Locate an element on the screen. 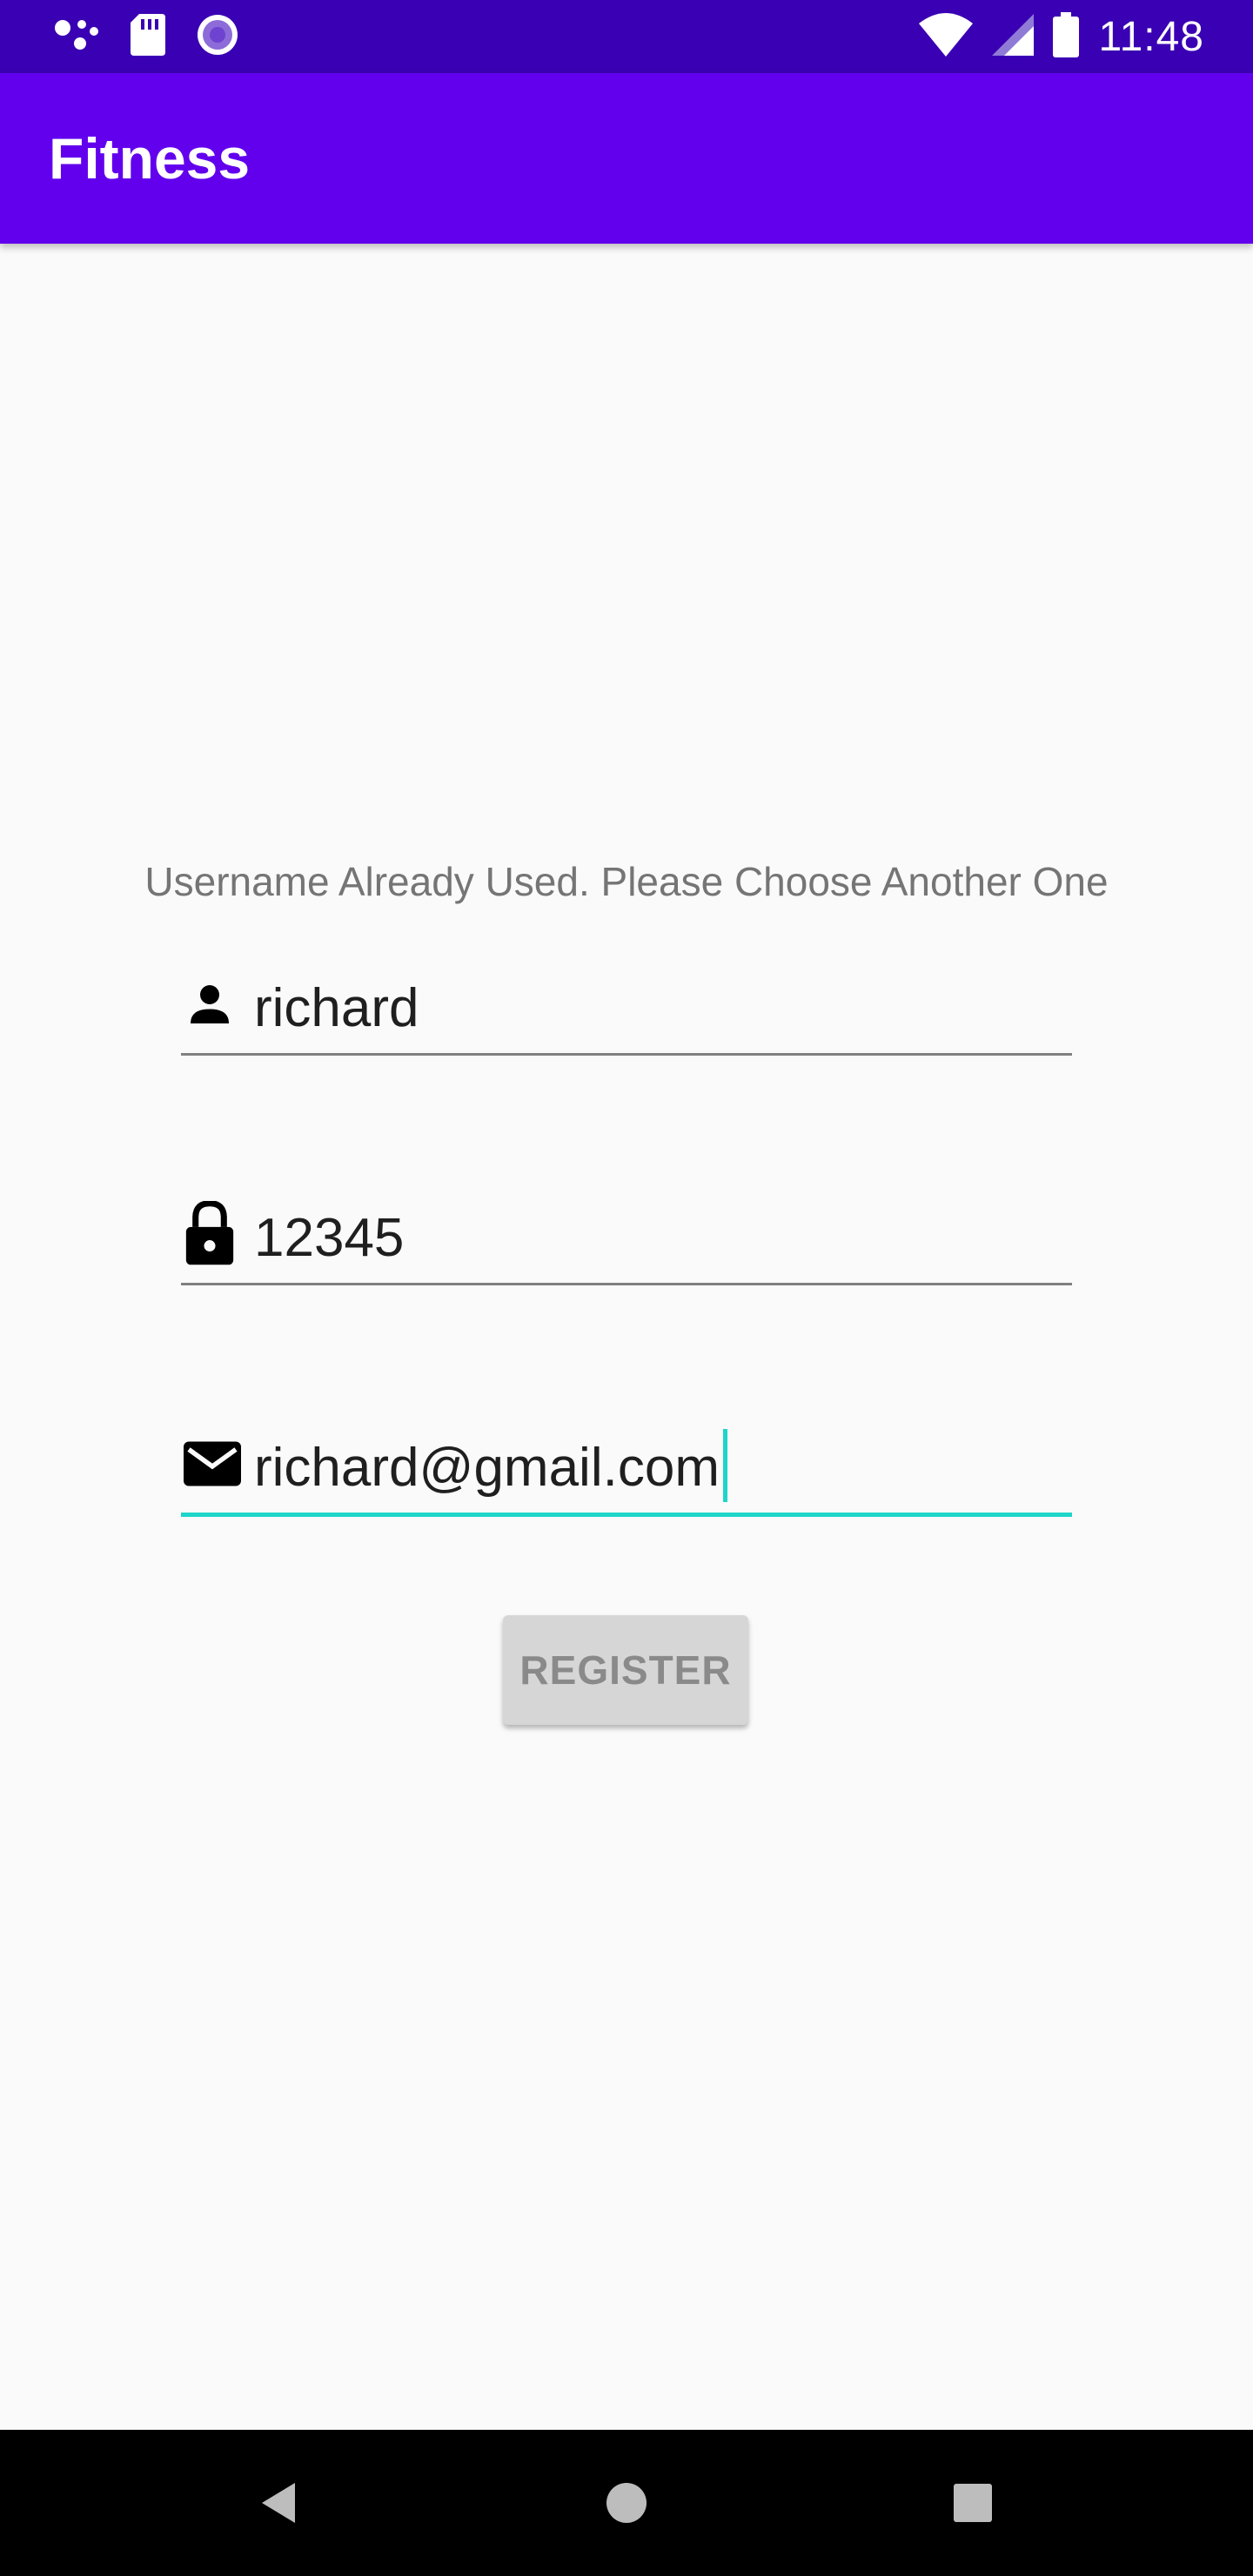 This screenshot has width=1253, height=2576. assistant-dots-icon is located at coordinates (77, 37).